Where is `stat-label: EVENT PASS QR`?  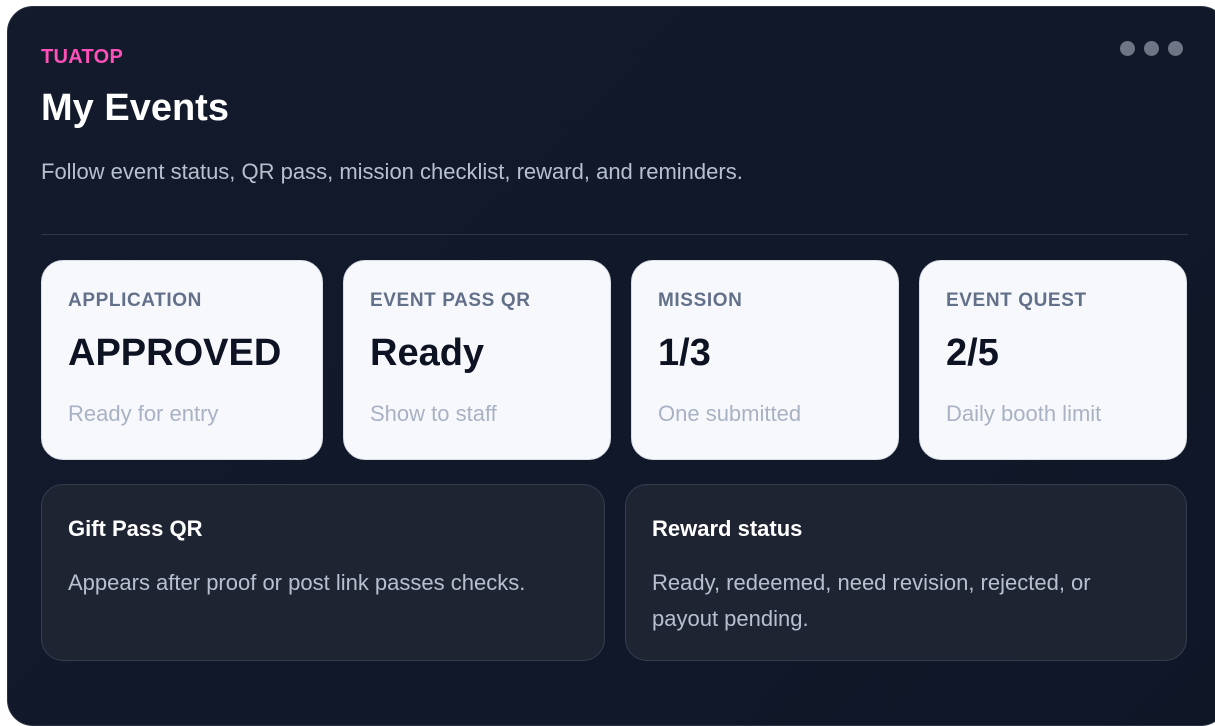 stat-label: EVENT PASS QR is located at coordinates (450, 300).